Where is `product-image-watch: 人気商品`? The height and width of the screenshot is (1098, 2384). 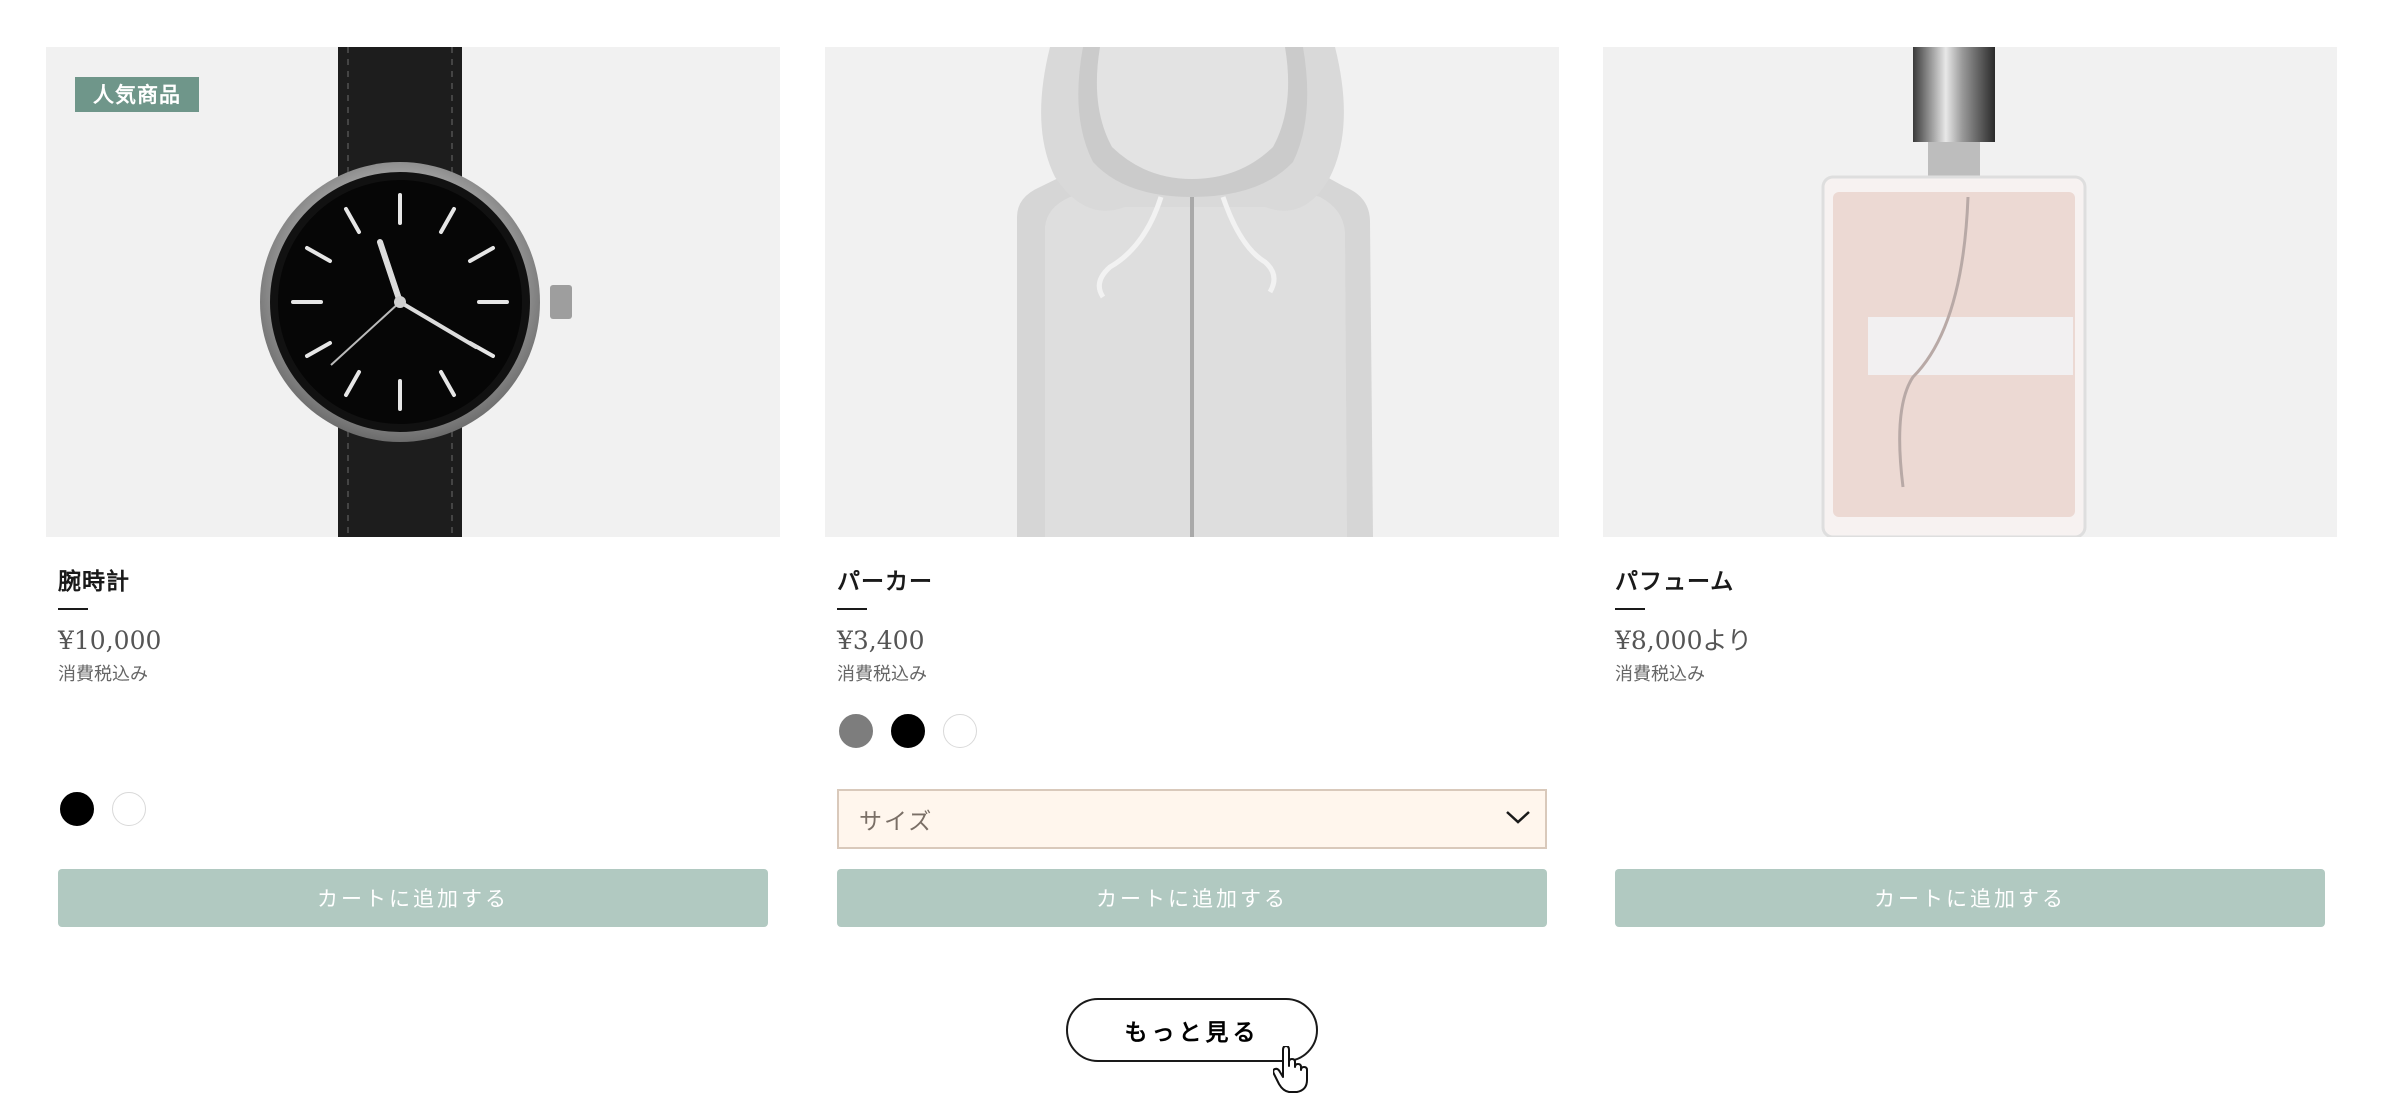
product-image-watch: 人気商品 is located at coordinates (413, 292).